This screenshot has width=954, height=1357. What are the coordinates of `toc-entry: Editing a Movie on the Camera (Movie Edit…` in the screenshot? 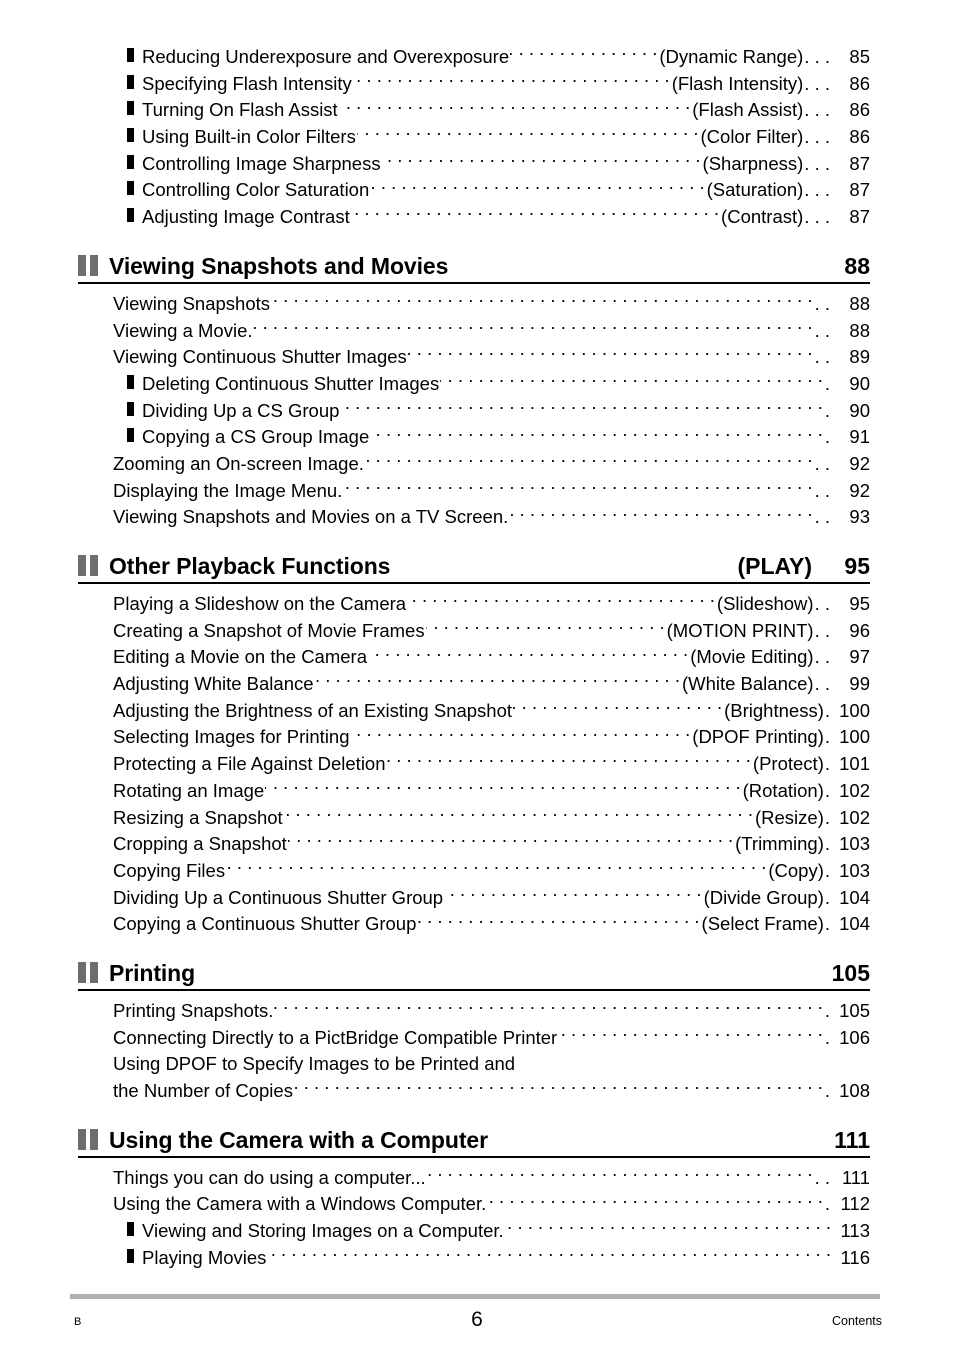 It's located at (474, 657).